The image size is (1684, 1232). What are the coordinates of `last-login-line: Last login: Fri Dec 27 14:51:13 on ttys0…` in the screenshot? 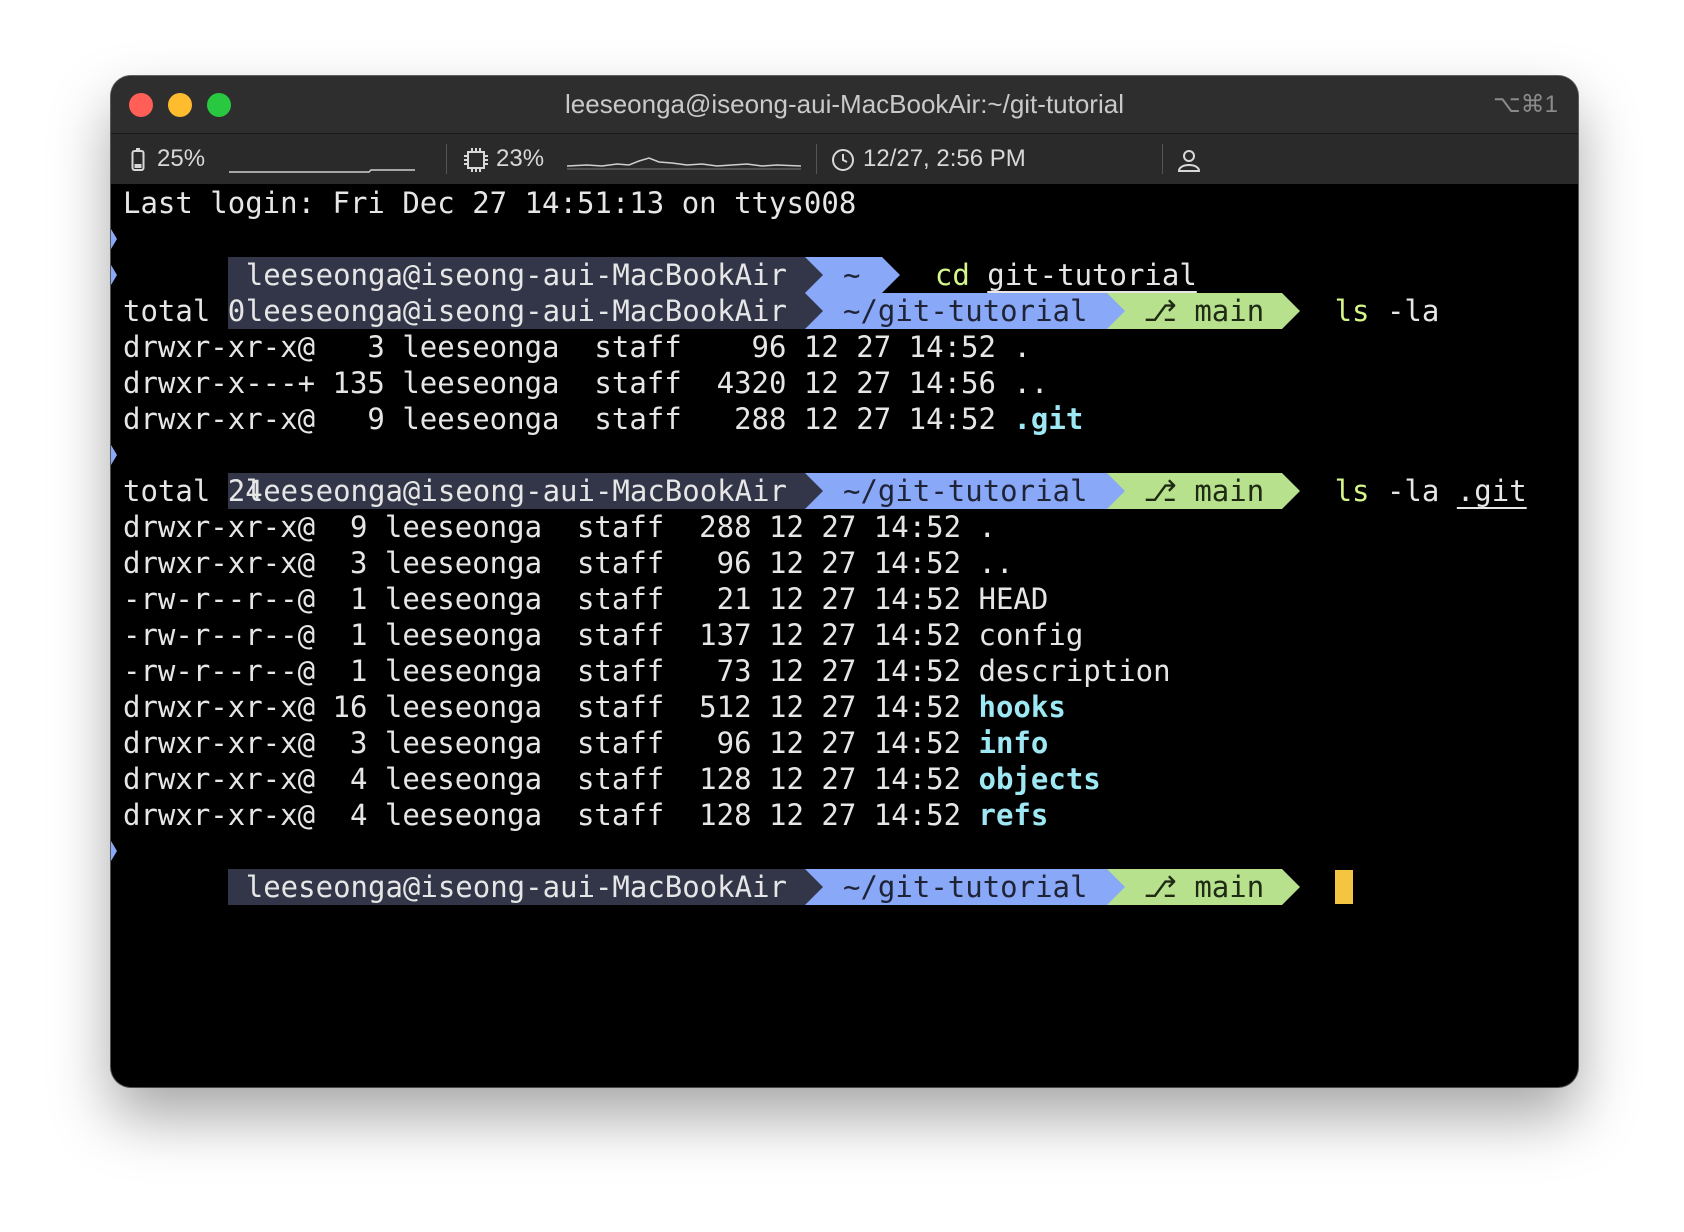 It's located at (490, 203).